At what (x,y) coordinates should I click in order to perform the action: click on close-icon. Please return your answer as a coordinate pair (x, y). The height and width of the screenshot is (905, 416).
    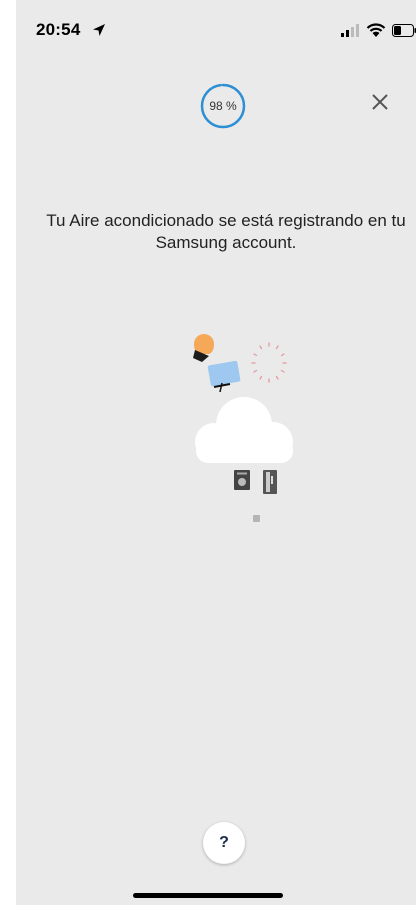
    Looking at the image, I should click on (380, 102).